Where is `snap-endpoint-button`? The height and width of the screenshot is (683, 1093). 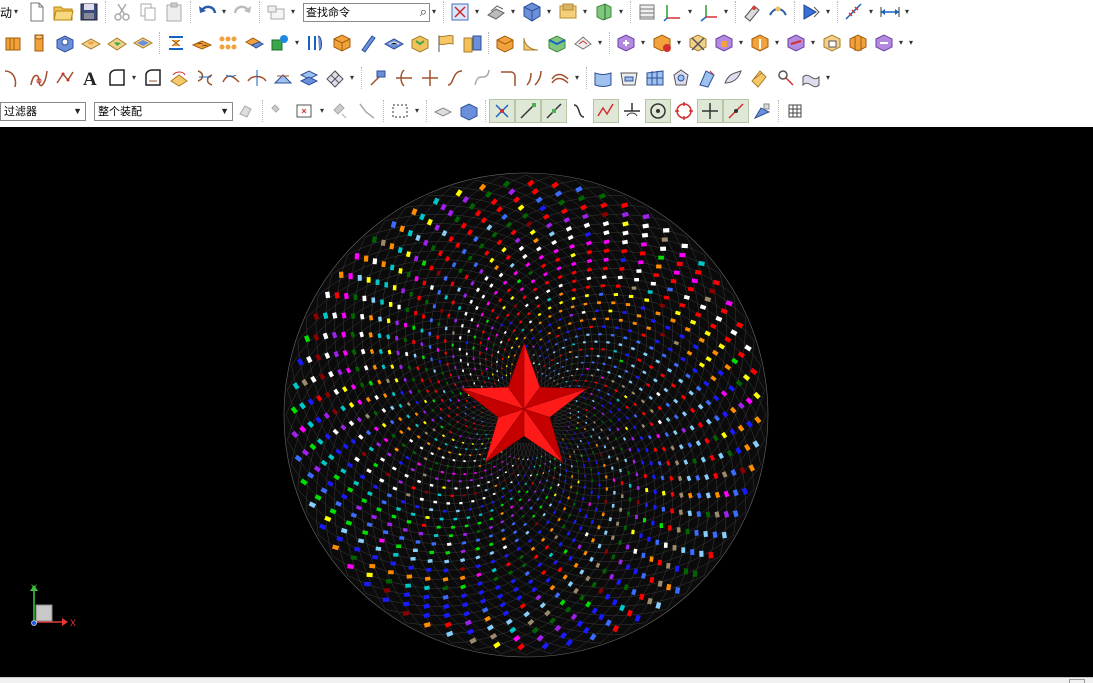 snap-endpoint-button is located at coordinates (528, 111).